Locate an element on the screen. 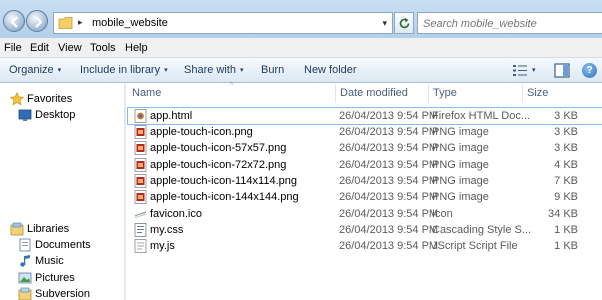 Image resolution: width=602 pixels, height=300 pixels. file-name: app.html is located at coordinates (171, 116).